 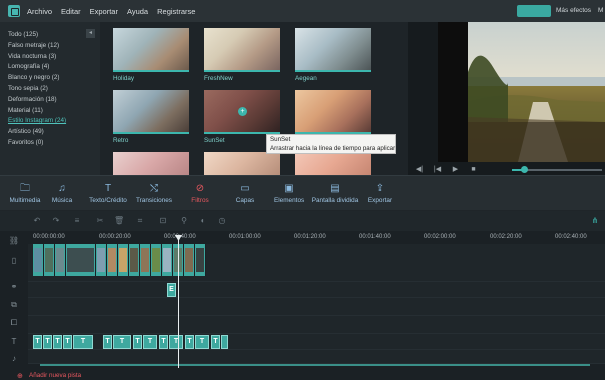 What do you see at coordinates (50, 67) in the screenshot?
I see `category-item: Lomografía (4)` at bounding box center [50, 67].